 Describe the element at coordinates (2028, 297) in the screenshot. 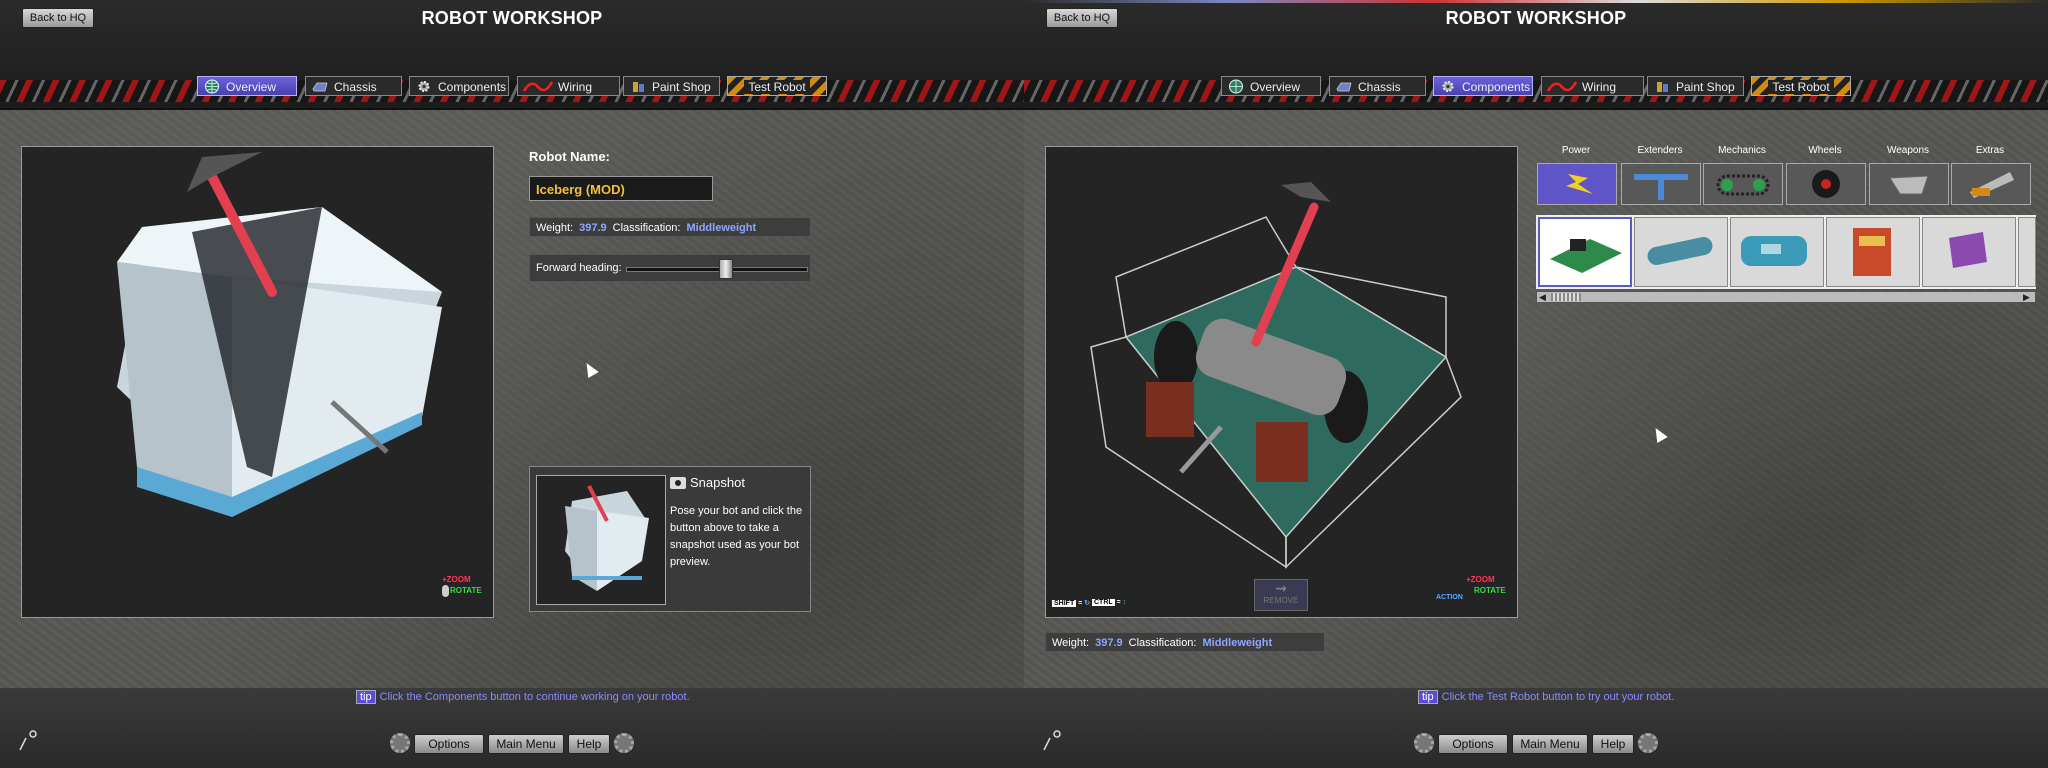

I see `scroll-right-arrow-icon: ▶` at that location.